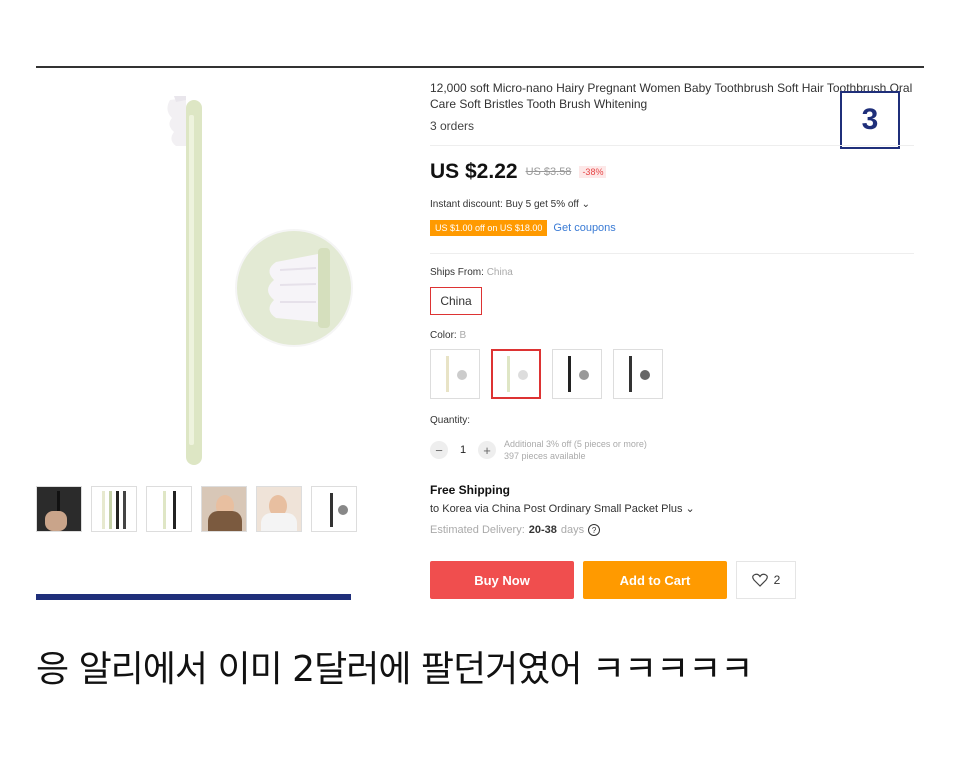 Image resolution: width=960 pixels, height=765 pixels. What do you see at coordinates (452, 126) in the screenshot?
I see `orders-count: 3 orders` at bounding box center [452, 126].